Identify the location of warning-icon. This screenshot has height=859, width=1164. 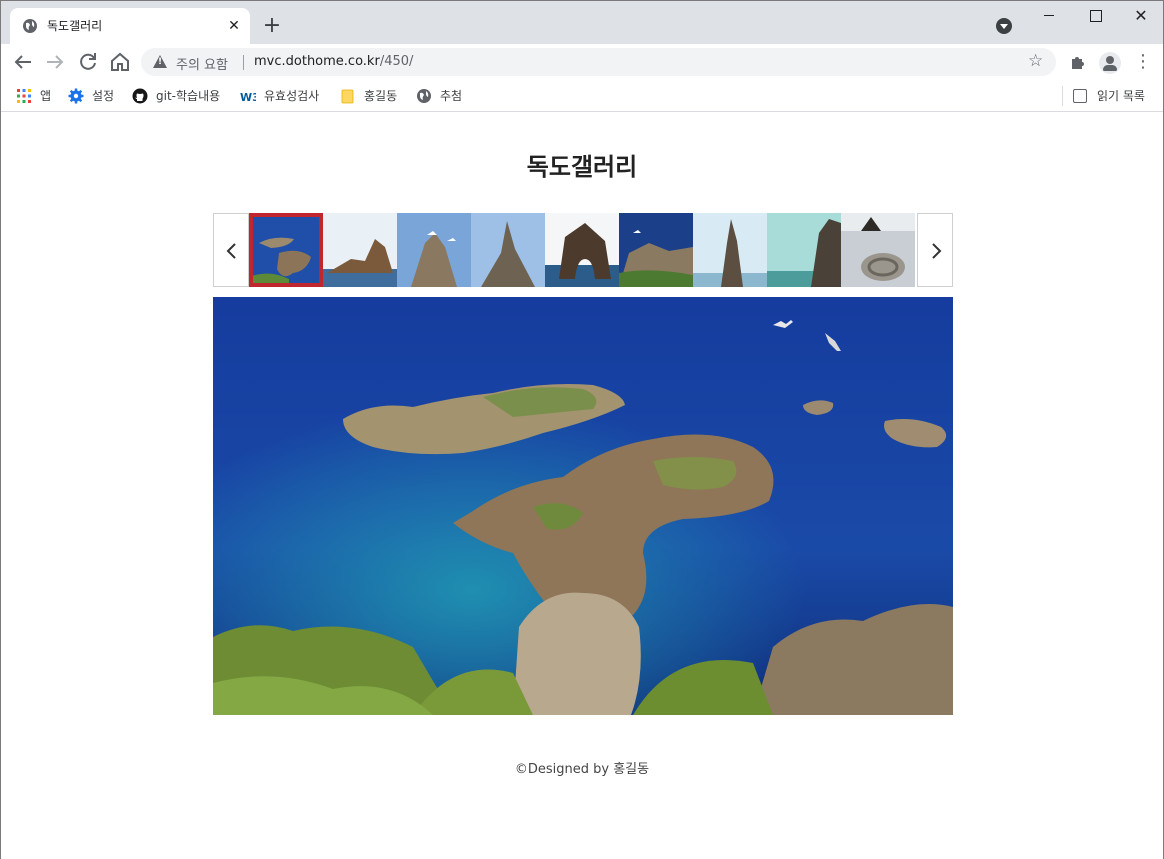
(160, 61).